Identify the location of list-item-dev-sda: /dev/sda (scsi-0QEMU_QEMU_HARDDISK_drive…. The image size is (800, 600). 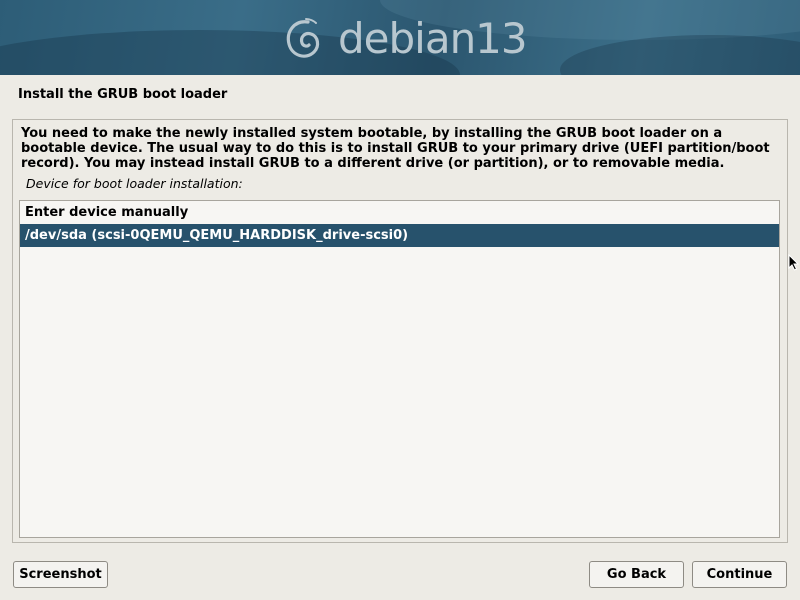
(399, 235).